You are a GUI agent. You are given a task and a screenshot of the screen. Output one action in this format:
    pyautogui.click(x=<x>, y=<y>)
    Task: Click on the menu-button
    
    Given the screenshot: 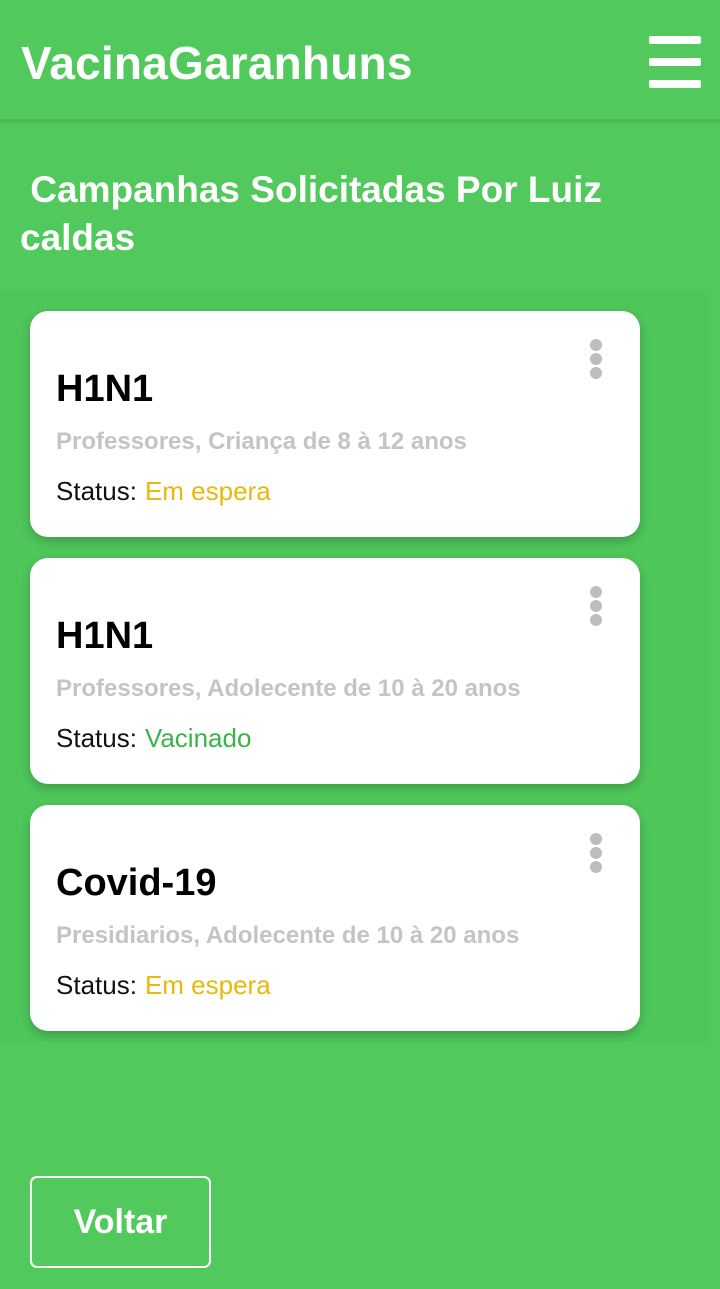 What is the action you would take?
    pyautogui.click(x=671, y=62)
    